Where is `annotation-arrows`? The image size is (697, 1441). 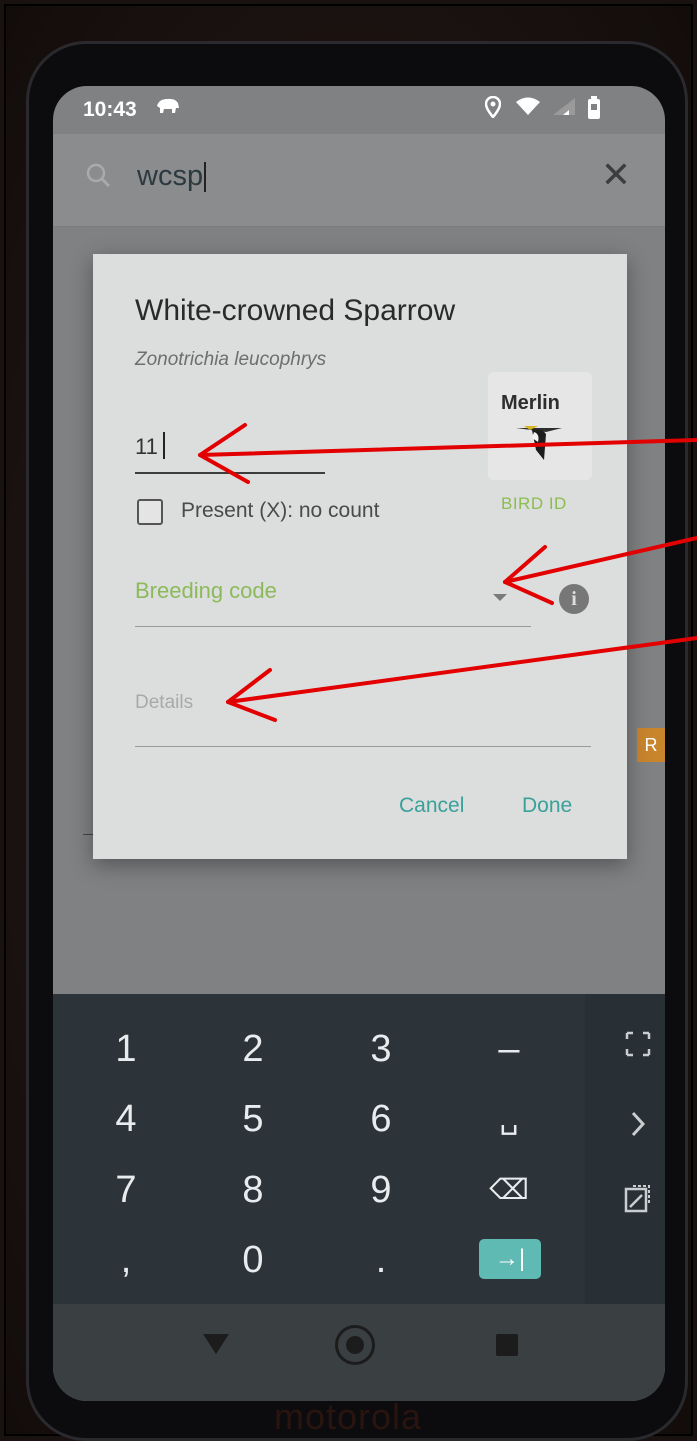
annotation-arrows is located at coordinates (447, 572).